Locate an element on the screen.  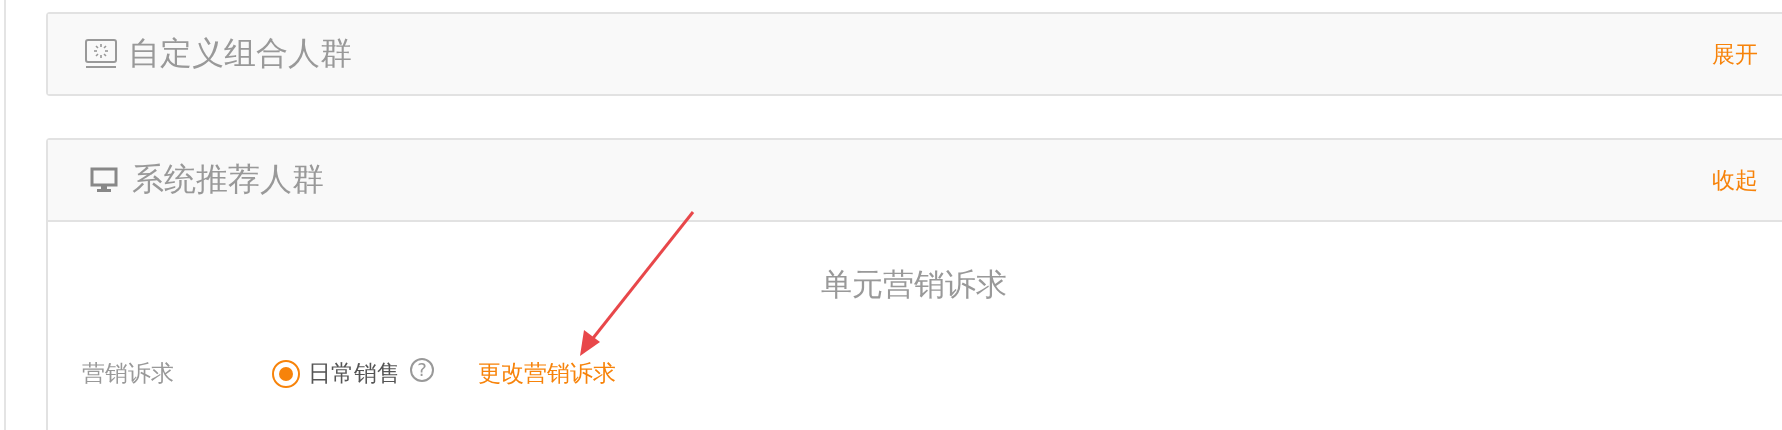
collapse-link: 收起 is located at coordinates (1735, 180).